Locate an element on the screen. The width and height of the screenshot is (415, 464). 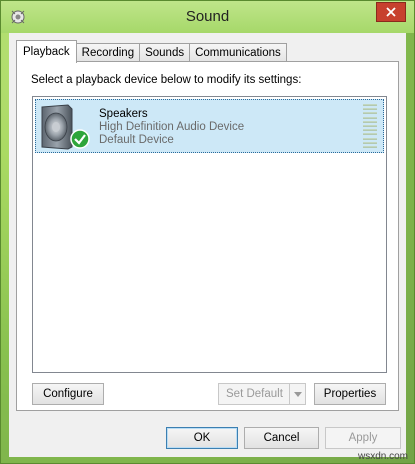
tab-communications: Communications is located at coordinates (238, 52).